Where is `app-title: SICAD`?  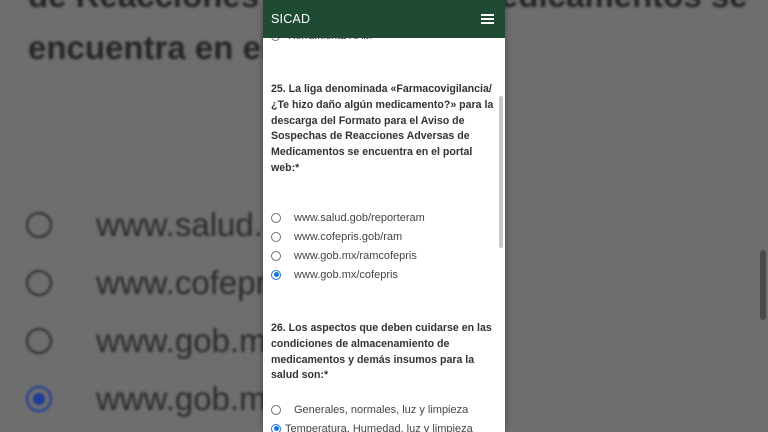 app-title: SICAD is located at coordinates (291, 19).